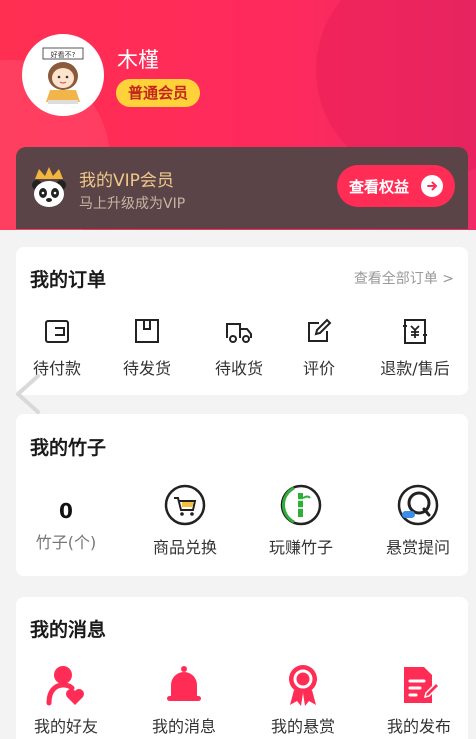 This screenshot has width=476, height=739. What do you see at coordinates (415, 368) in the screenshot?
I see `order-item-label: 退款/售后` at bounding box center [415, 368].